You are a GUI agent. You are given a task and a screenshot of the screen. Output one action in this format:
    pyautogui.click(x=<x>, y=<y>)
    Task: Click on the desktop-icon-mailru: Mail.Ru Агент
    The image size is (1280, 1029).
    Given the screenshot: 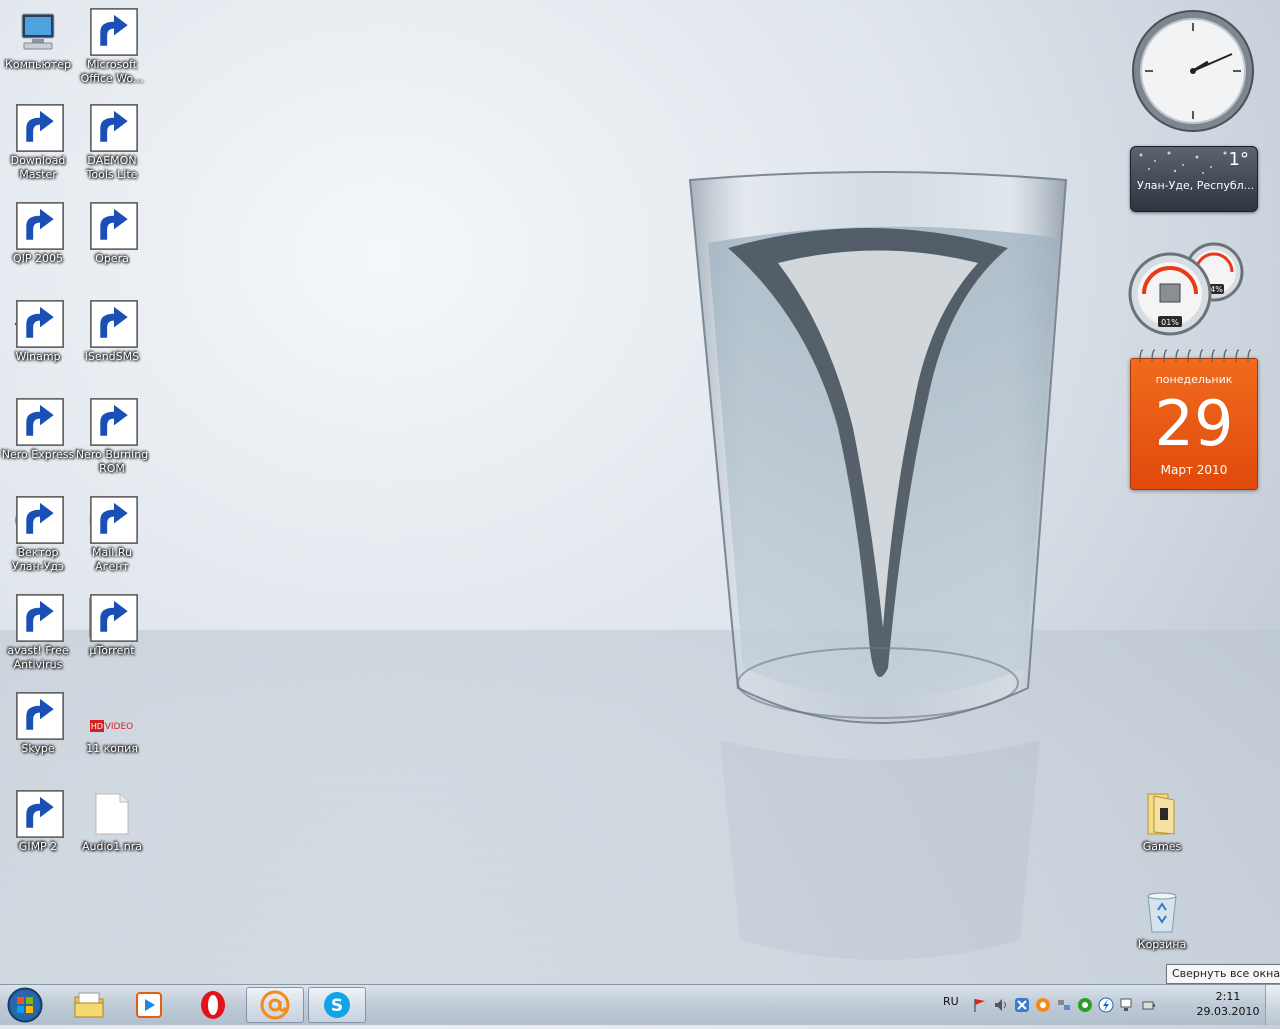 What is the action you would take?
    pyautogui.click(x=112, y=535)
    